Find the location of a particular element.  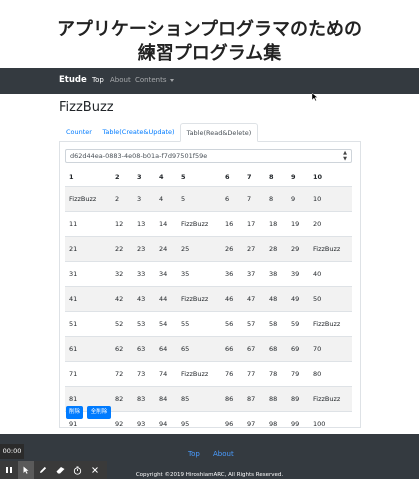

table-cell: 73 is located at coordinates (144, 374).